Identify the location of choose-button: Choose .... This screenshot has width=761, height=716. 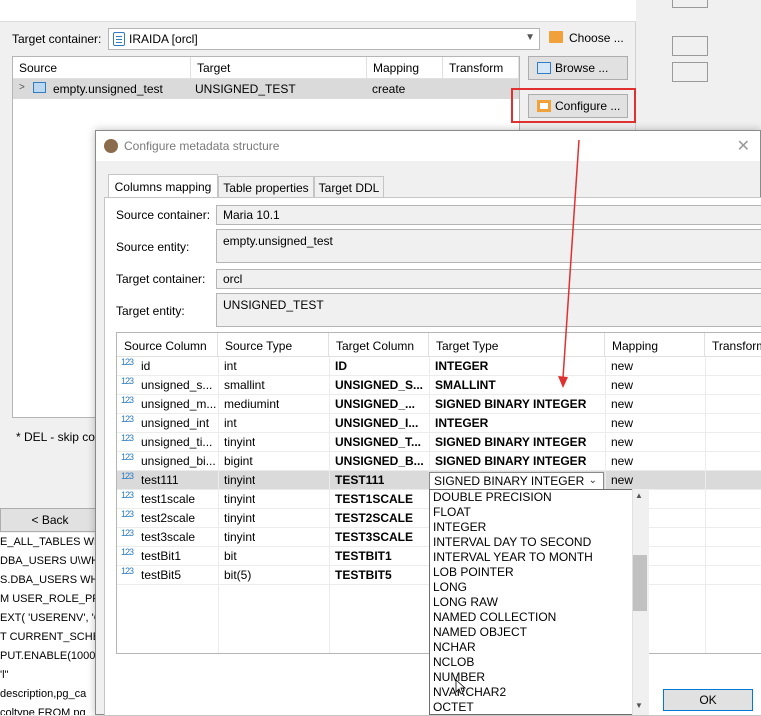
(588, 38).